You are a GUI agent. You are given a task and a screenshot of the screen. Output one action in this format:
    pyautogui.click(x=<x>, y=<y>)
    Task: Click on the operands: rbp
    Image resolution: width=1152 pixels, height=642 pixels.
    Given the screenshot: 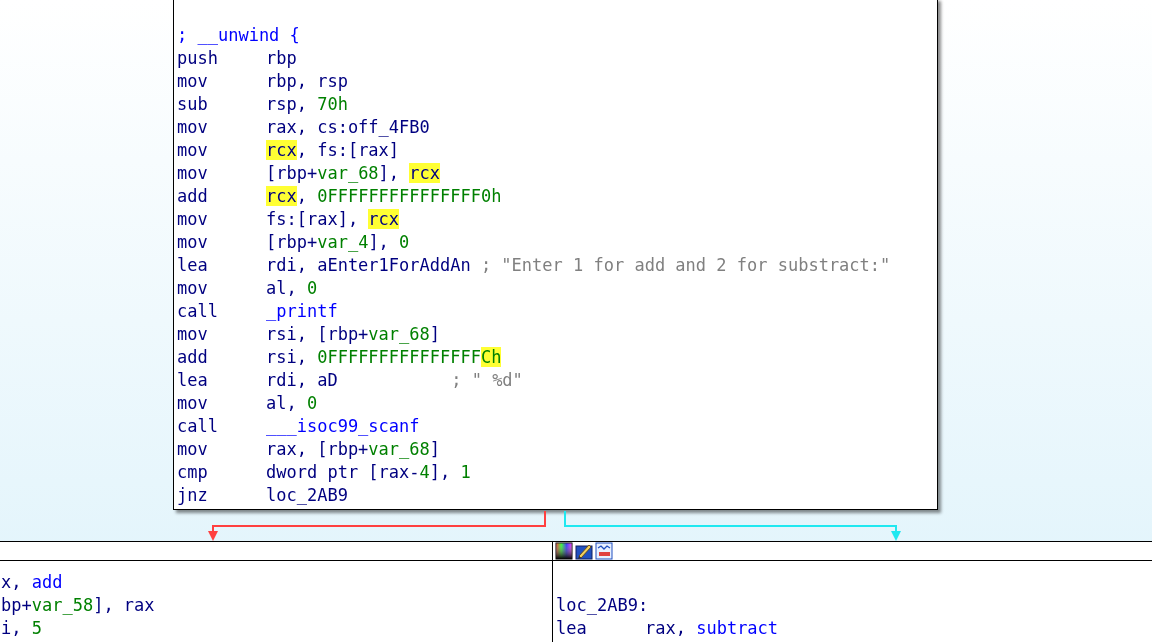 What is the action you would take?
    pyautogui.click(x=281, y=58)
    